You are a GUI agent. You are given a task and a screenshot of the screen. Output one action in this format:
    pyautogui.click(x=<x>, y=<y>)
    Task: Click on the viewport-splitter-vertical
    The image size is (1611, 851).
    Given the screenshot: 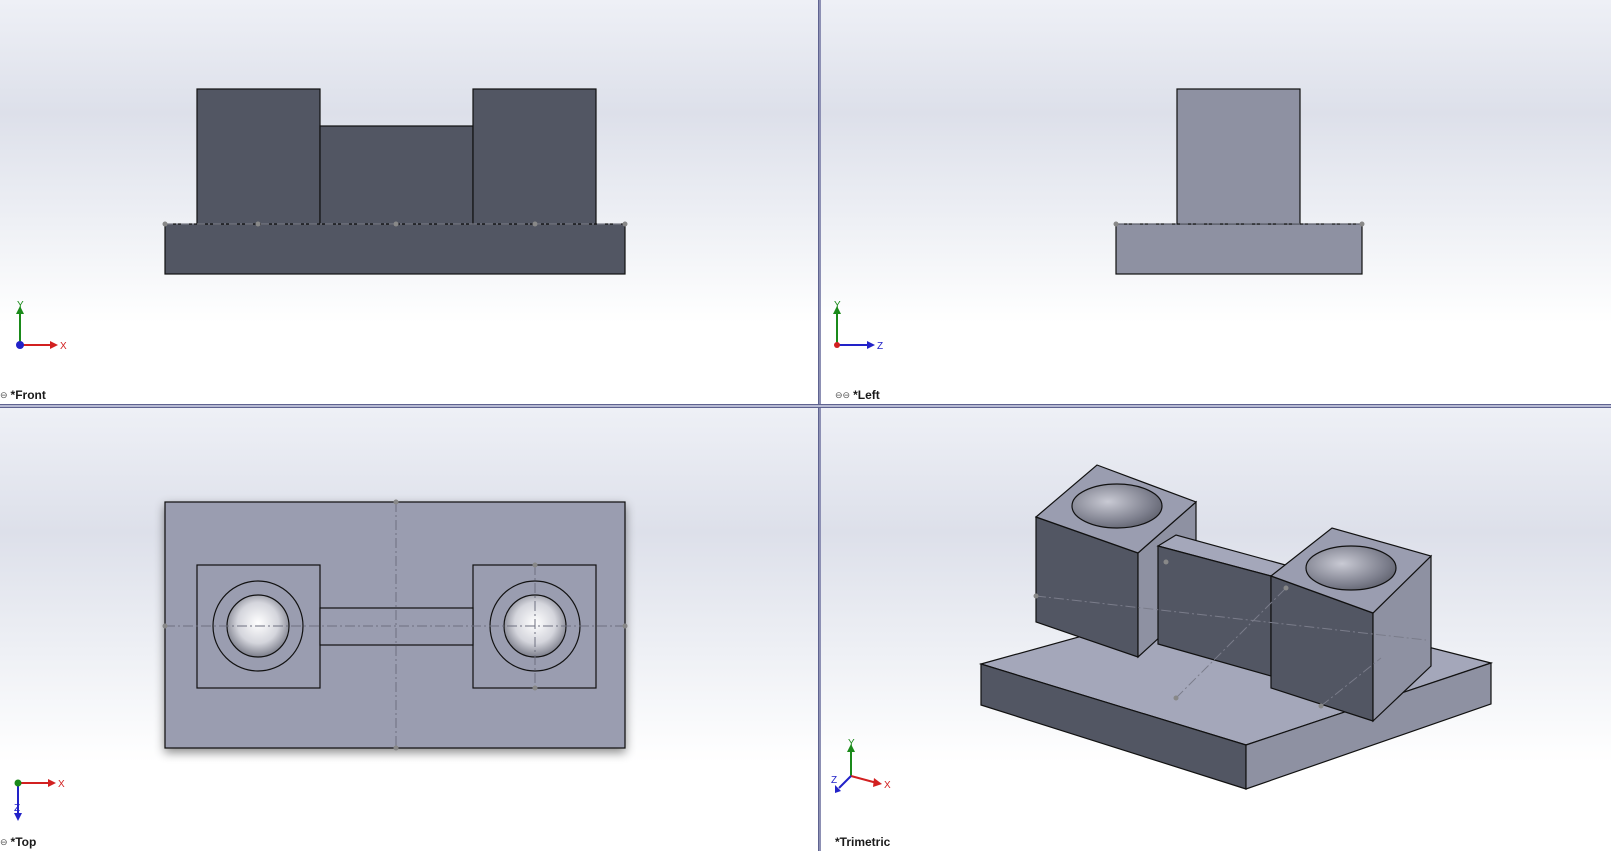 What is the action you would take?
    pyautogui.click(x=819, y=425)
    